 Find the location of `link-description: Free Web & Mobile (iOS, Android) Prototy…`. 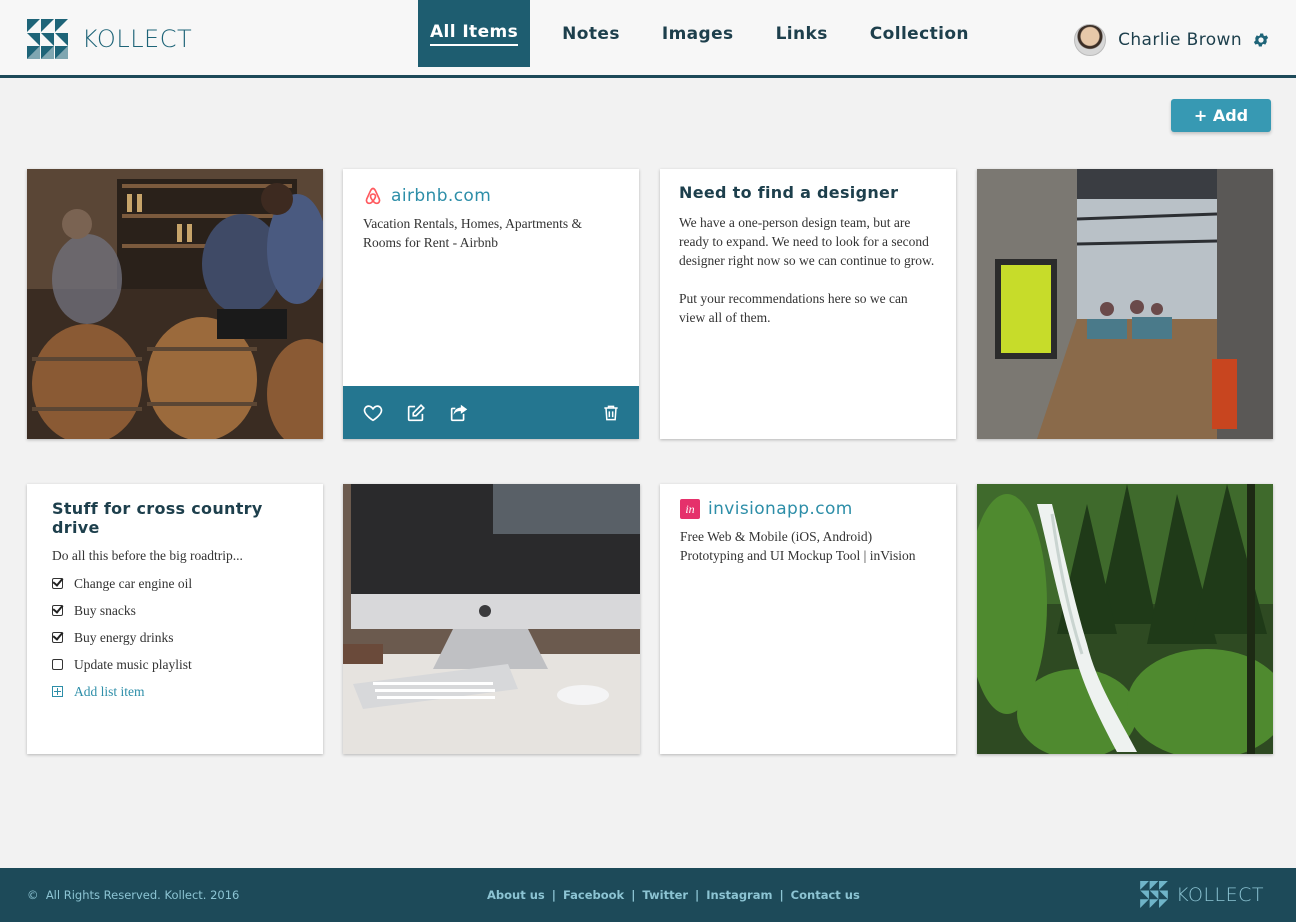

link-description: Free Web & Mobile (iOS, Android) Prototy… is located at coordinates (798, 546).